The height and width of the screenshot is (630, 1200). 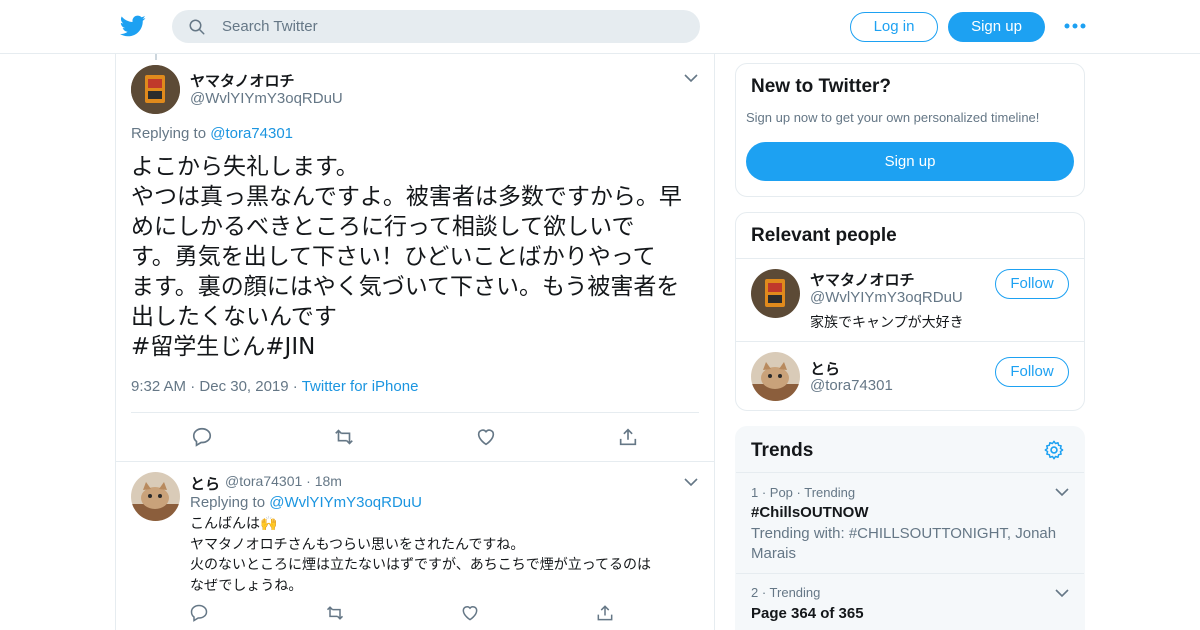 What do you see at coordinates (782, 450) in the screenshot?
I see `card-title: Trends` at bounding box center [782, 450].